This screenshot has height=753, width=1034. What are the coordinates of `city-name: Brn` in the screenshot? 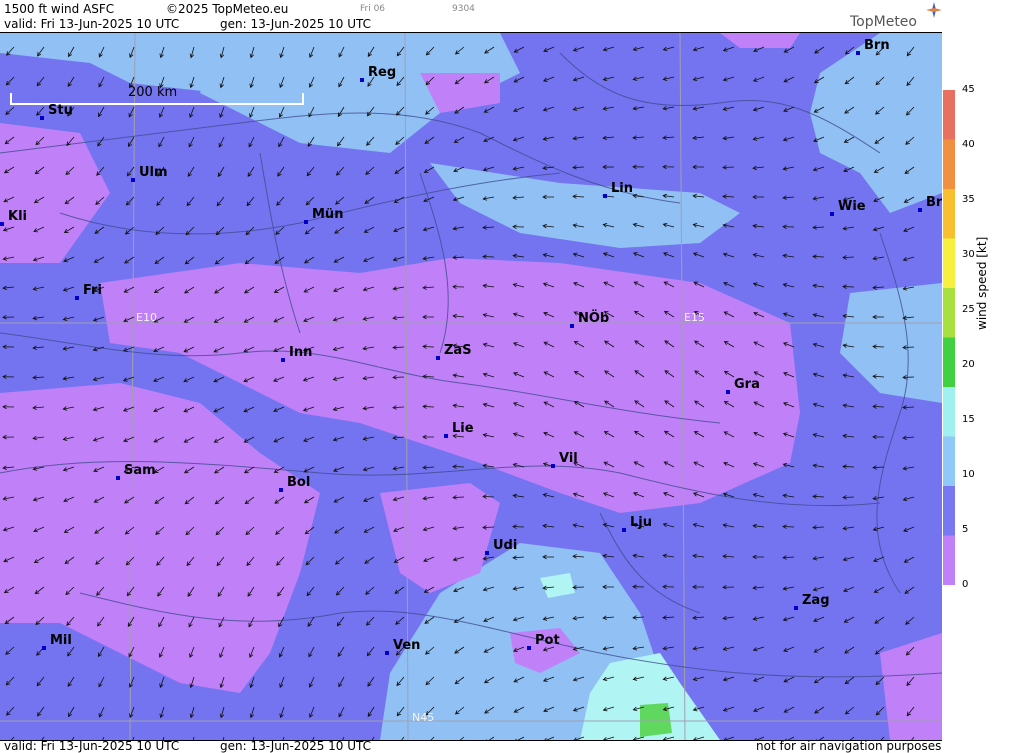 It's located at (877, 45).